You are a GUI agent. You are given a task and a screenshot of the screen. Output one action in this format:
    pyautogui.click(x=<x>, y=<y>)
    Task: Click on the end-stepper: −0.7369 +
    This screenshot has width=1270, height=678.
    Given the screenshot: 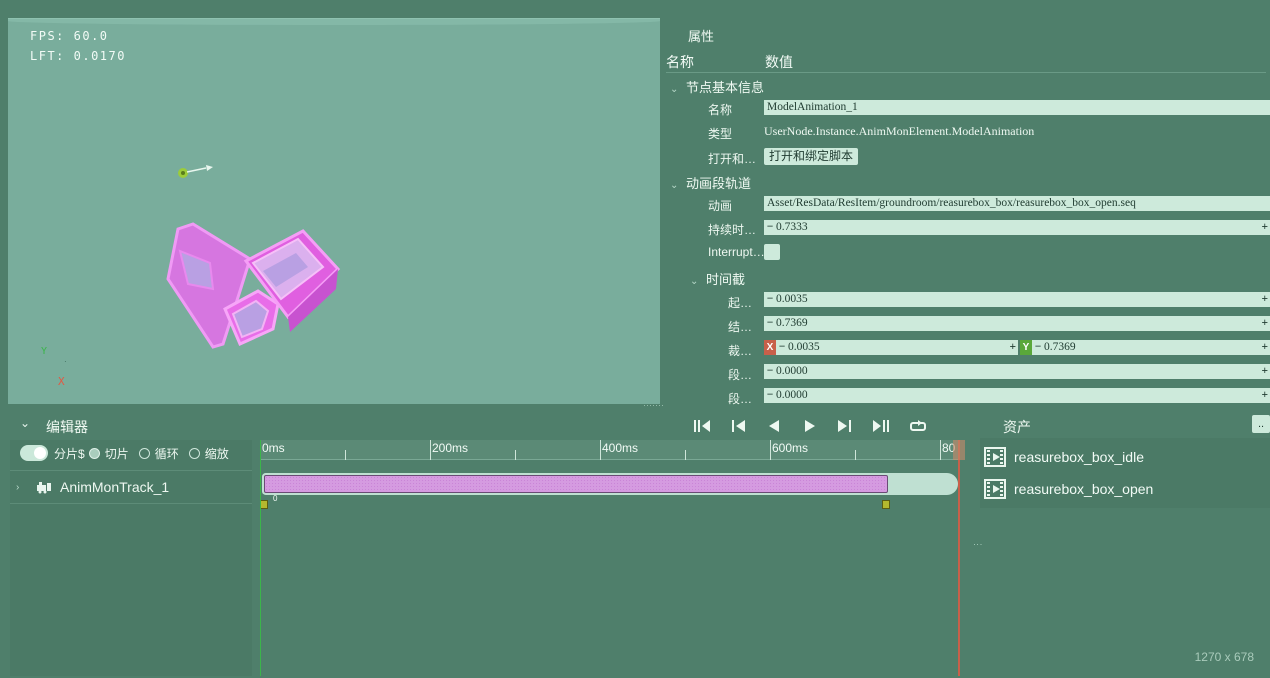 What is the action you would take?
    pyautogui.click(x=1017, y=323)
    